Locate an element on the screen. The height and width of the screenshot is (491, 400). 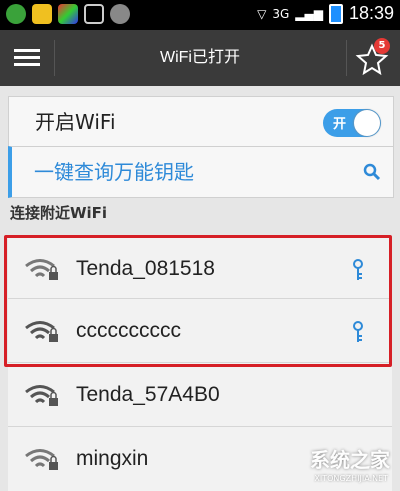
network-item: Tenda_57A4B0 is located at coordinates (200, 394).